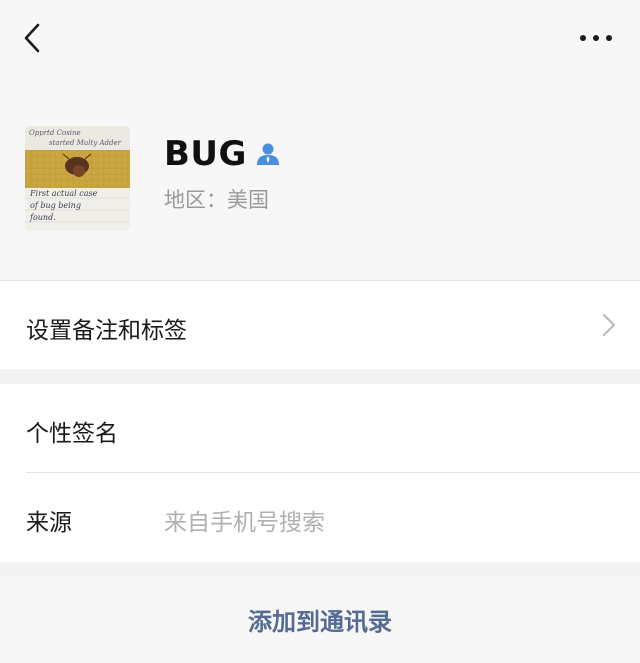  Describe the element at coordinates (320, 325) in the screenshot. I see `remark-tags-row: 设置备注和标签` at that location.